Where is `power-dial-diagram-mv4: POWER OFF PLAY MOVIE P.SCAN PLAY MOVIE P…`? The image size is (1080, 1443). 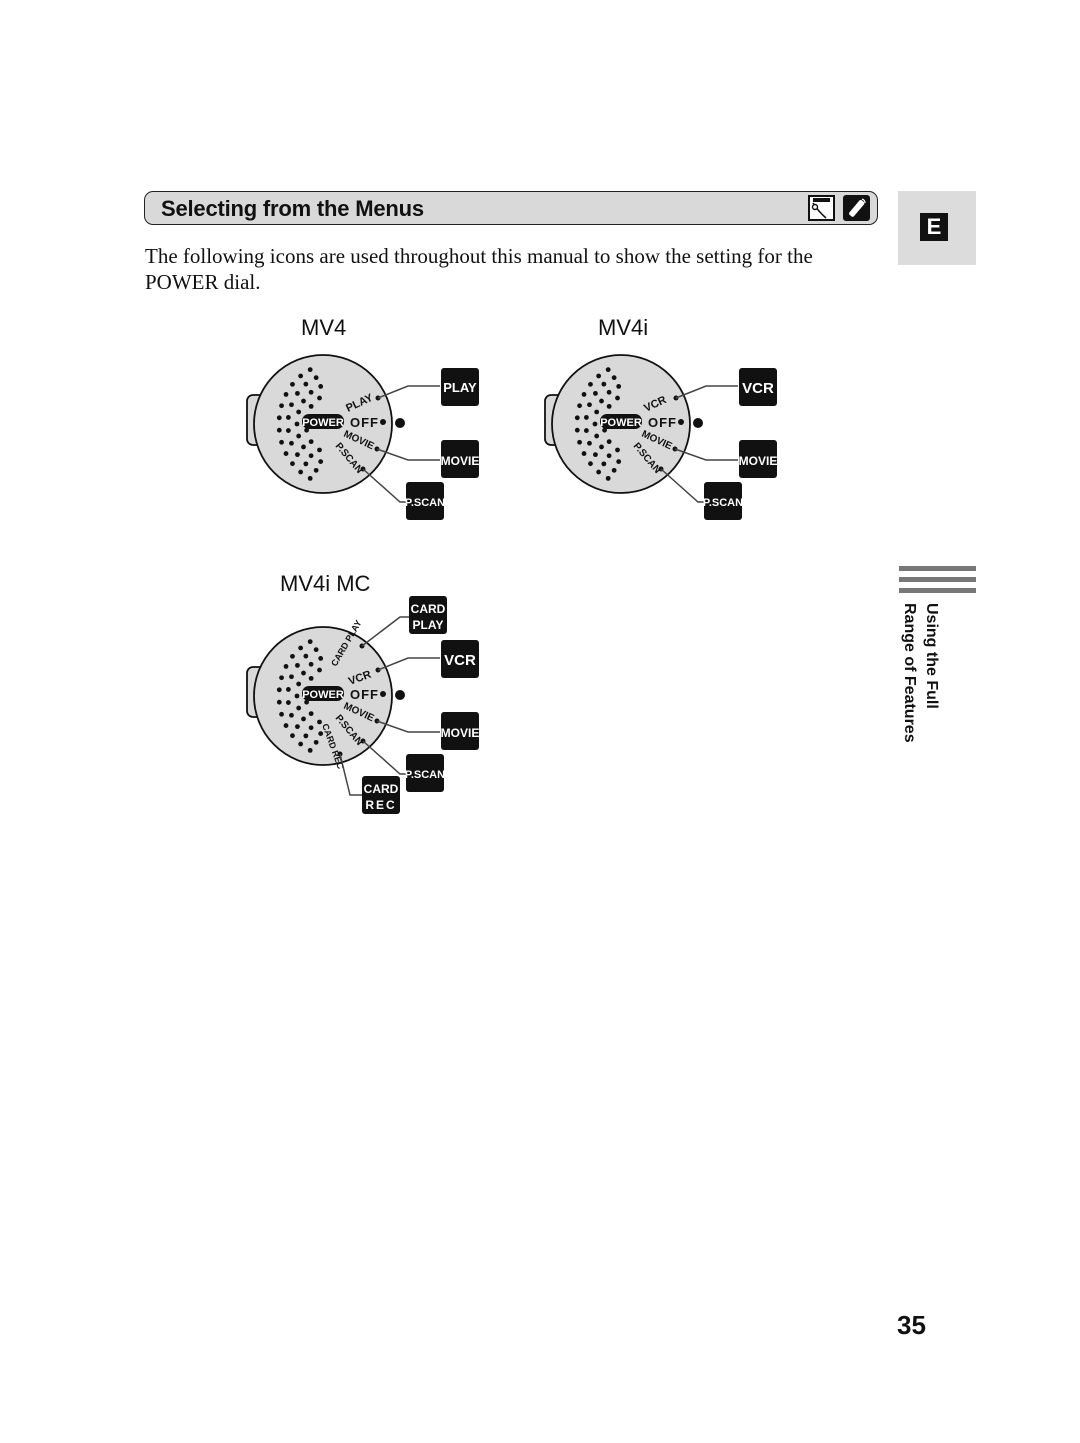 power-dial-diagram-mv4: POWER OFF PLAY MOVIE P.SCAN PLAY MOVIE P… is located at coordinates (362, 437).